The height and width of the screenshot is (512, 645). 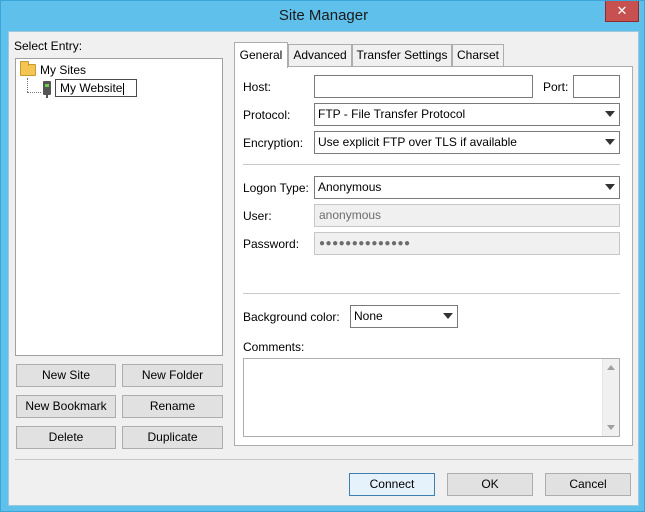 I want to click on close-button: ✕, so click(x=622, y=11).